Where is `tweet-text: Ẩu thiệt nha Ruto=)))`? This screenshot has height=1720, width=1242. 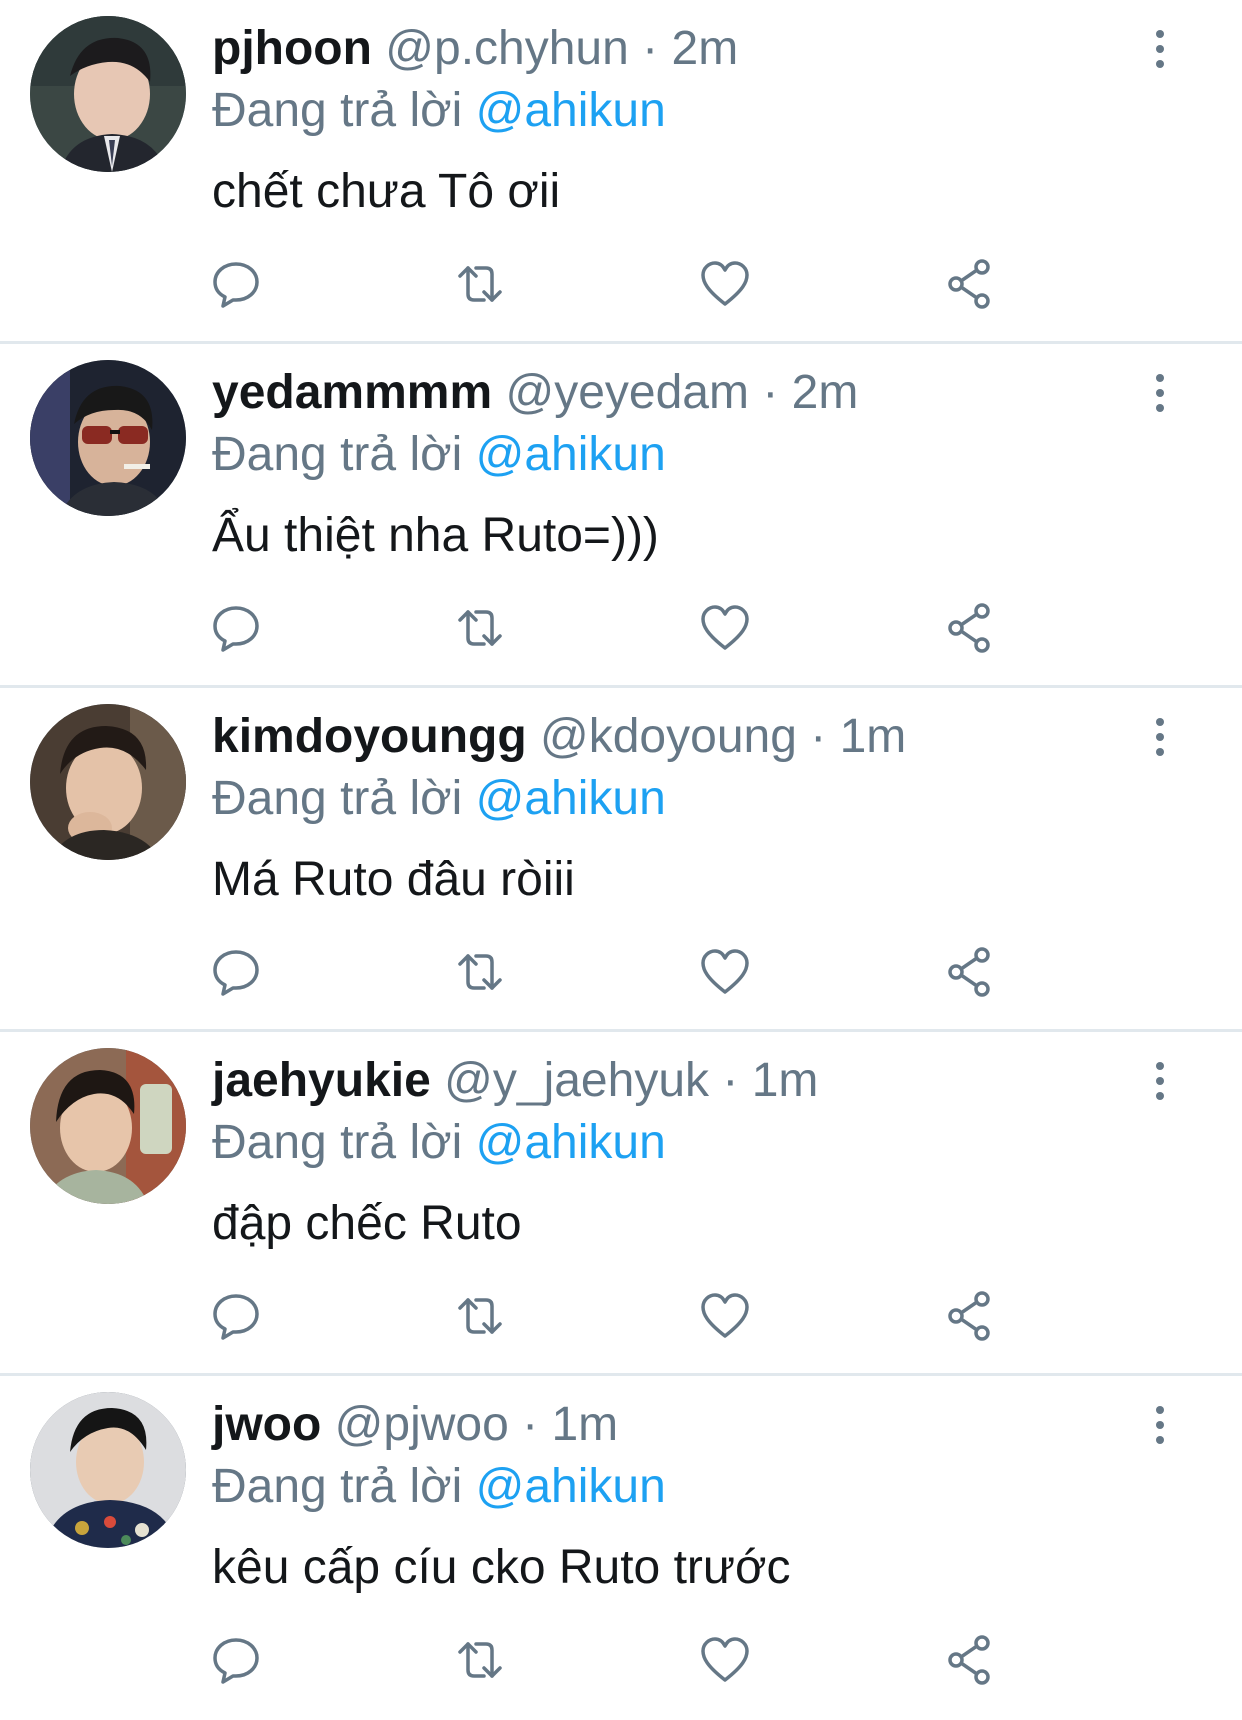 tweet-text: Ẩu thiệt nha Ruto=))) is located at coordinates (435, 535).